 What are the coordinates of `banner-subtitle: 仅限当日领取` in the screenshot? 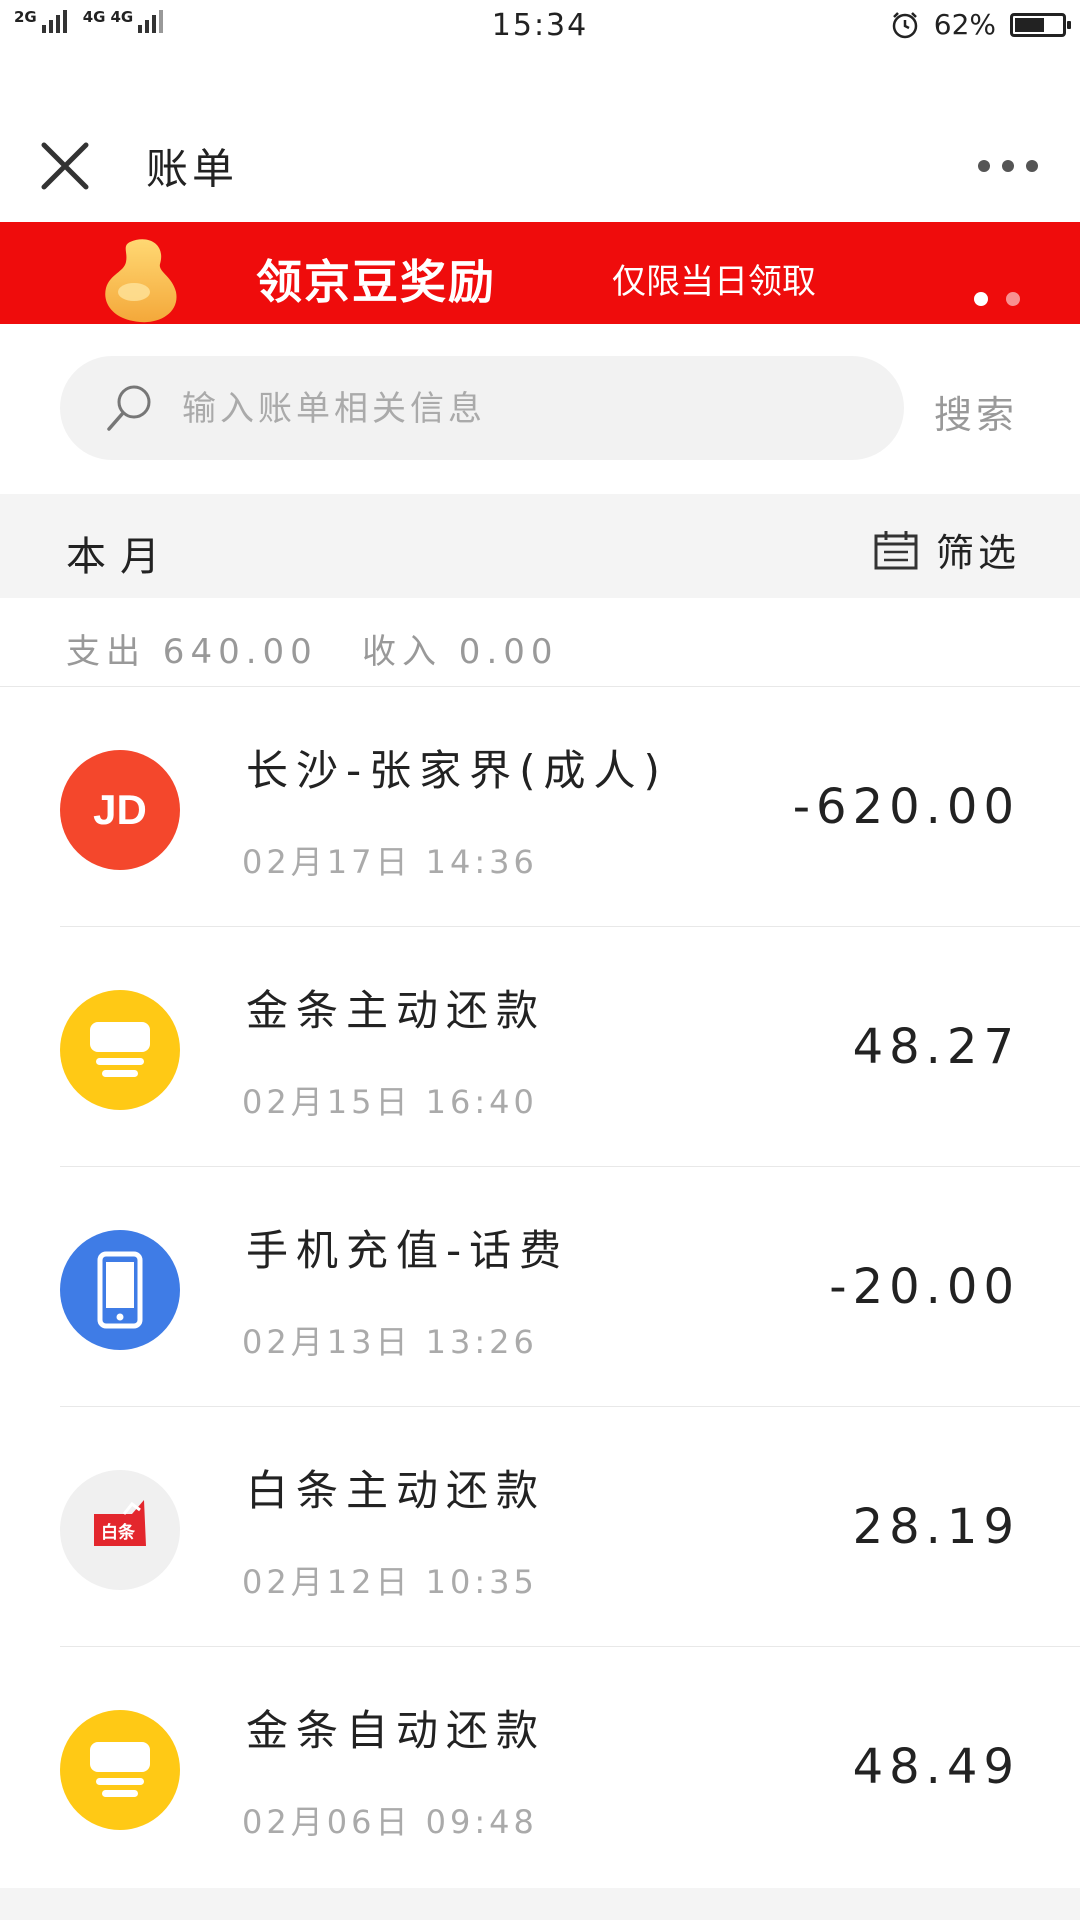 It's located at (714, 282).